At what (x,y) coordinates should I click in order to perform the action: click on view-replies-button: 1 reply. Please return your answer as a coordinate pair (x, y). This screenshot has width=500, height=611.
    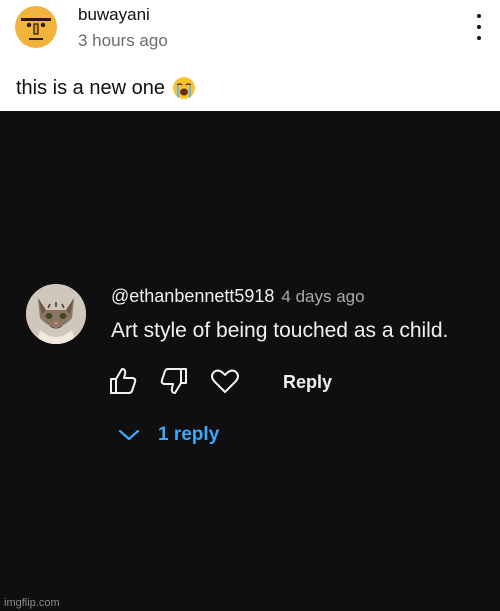
    Looking at the image, I should click on (168, 435).